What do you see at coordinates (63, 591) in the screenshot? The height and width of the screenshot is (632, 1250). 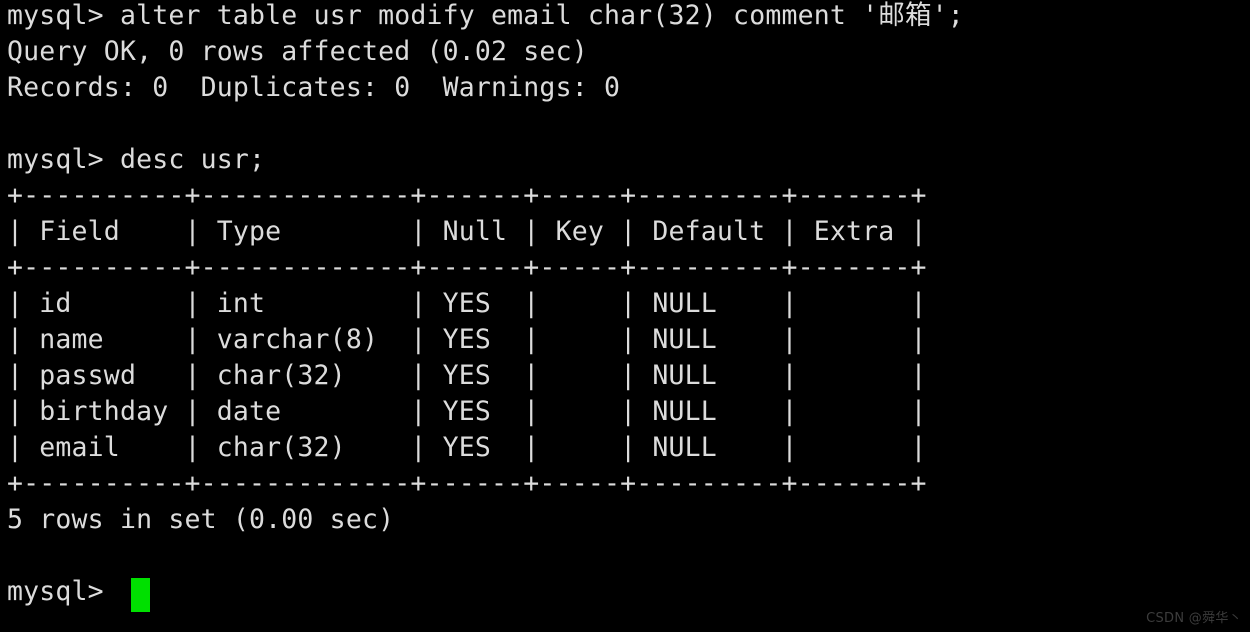 I see `terminal-line-prompt-active: mysql>` at bounding box center [63, 591].